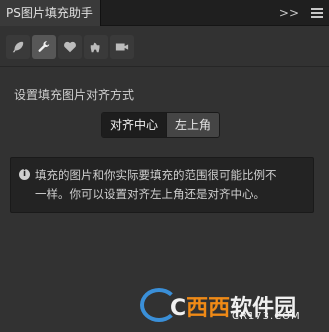  What do you see at coordinates (266, 316) in the screenshot?
I see `watermark-url: CR173.COM` at bounding box center [266, 316].